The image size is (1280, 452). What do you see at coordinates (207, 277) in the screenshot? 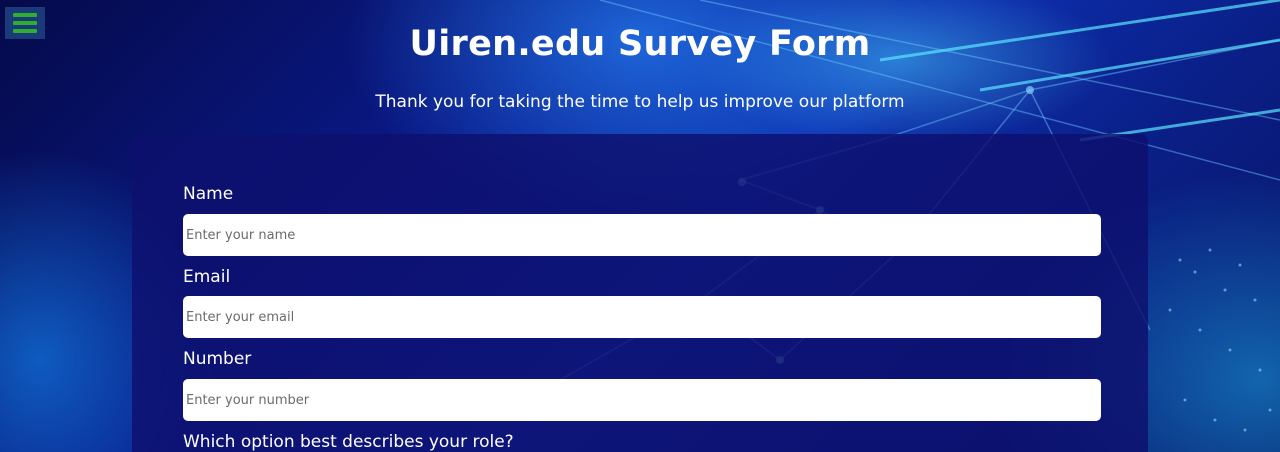
I see `email-label: Email` at bounding box center [207, 277].